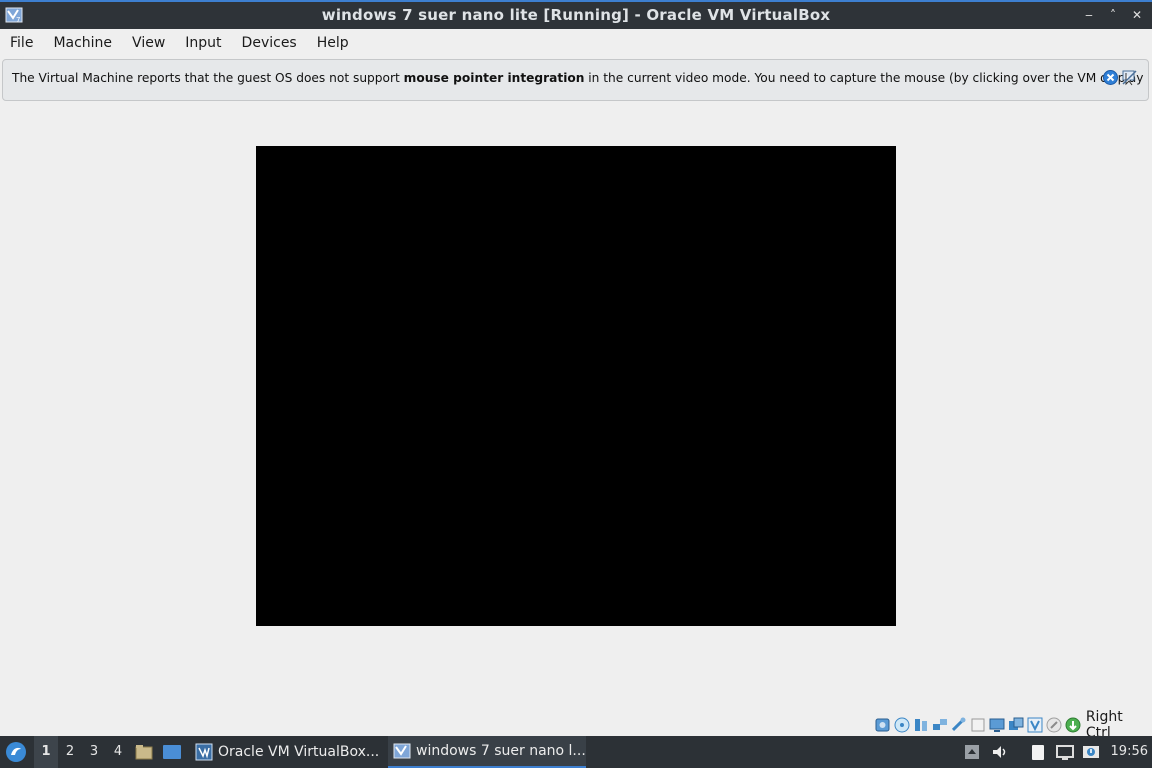 This screenshot has height=768, width=1152. I want to click on desktop-2: 2, so click(70, 752).